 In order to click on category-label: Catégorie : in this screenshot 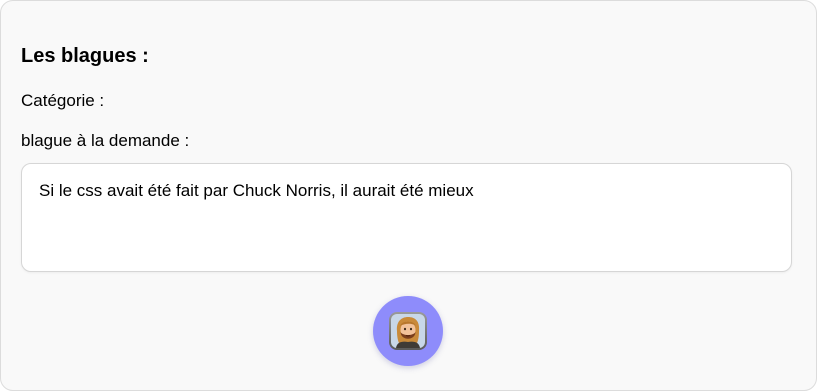, I will do `click(63, 100)`.